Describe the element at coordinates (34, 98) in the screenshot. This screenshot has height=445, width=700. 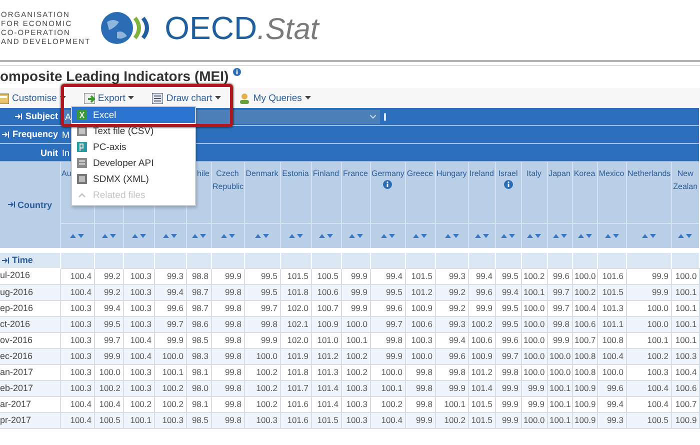
I see `toolbar-button: Customise` at that location.